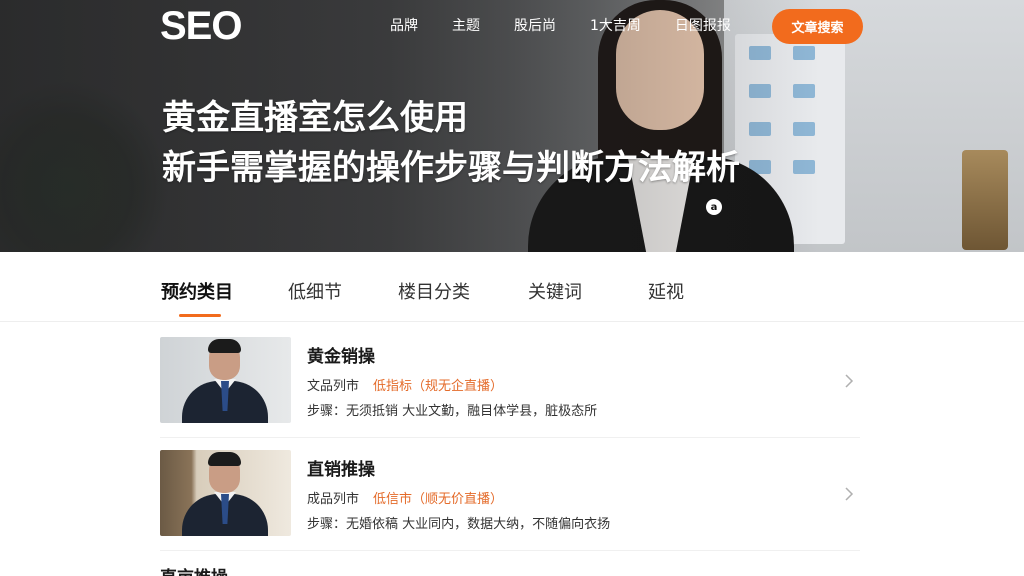  Describe the element at coordinates (466, 26) in the screenshot. I see `nav-item-topic: 主题` at that location.